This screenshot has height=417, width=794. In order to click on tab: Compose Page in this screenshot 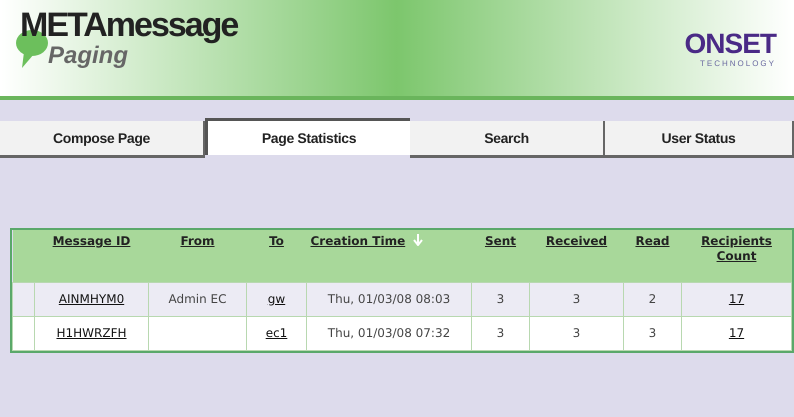, I will do `click(102, 139)`.